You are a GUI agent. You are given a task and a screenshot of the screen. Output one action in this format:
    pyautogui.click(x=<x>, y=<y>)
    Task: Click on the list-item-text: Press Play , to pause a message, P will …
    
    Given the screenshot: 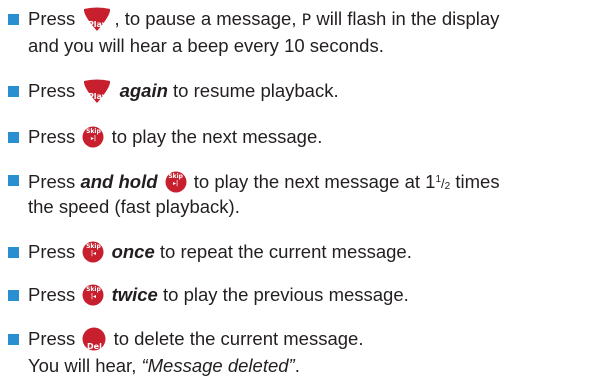 What is the action you would take?
    pyautogui.click(x=311, y=32)
    